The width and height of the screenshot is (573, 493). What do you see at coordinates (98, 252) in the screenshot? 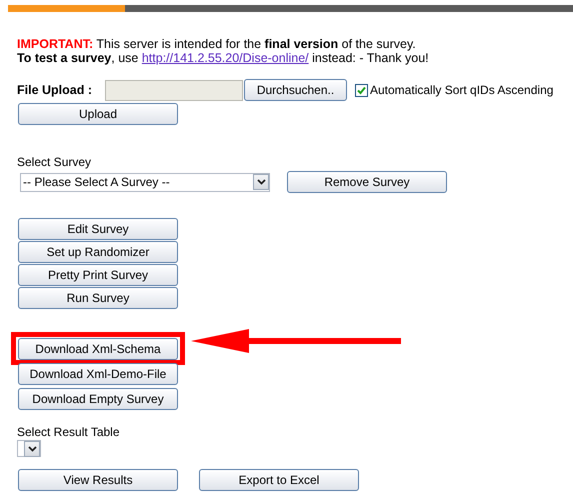
I see `action-button: Set up Randomizer` at bounding box center [98, 252].